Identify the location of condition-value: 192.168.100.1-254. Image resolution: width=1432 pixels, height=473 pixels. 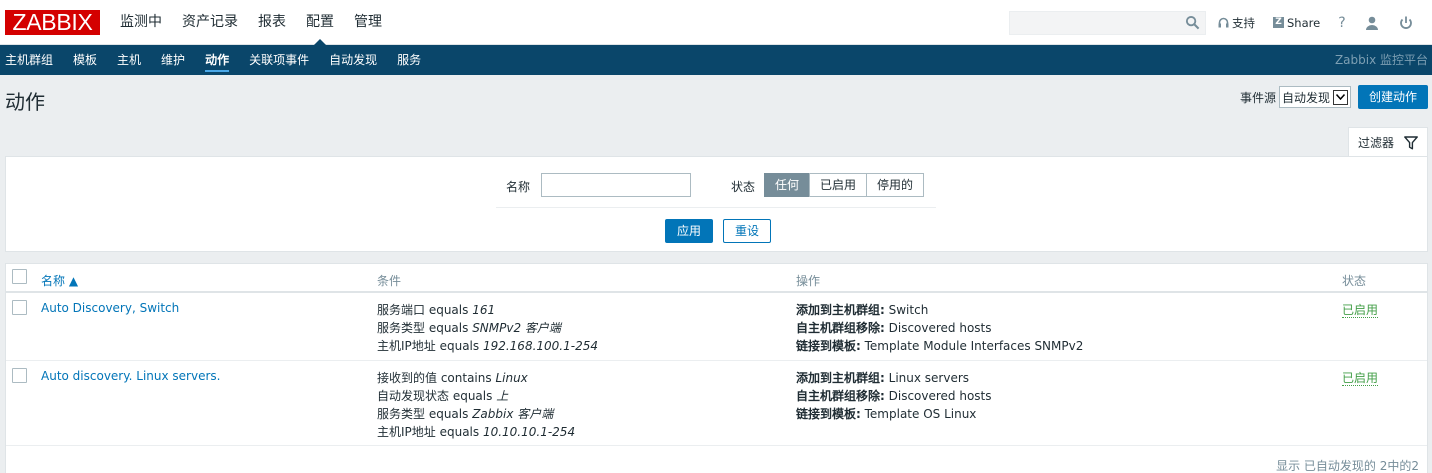
(540, 346).